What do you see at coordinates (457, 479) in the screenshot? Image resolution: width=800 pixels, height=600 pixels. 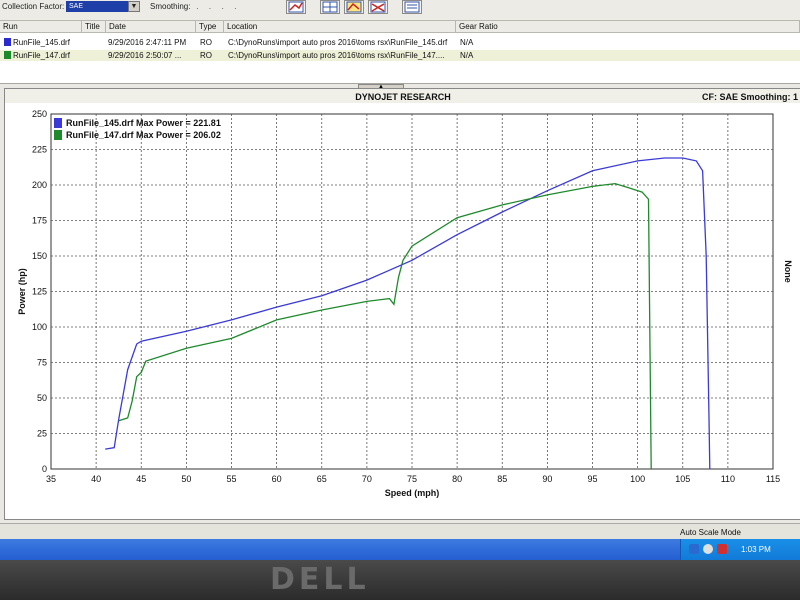 I see `x-tick-label: 80` at bounding box center [457, 479].